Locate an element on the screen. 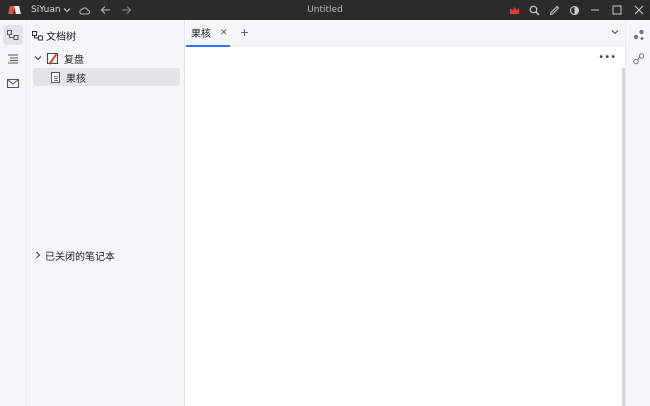  file-tree-title: 文档树 is located at coordinates (61, 37).